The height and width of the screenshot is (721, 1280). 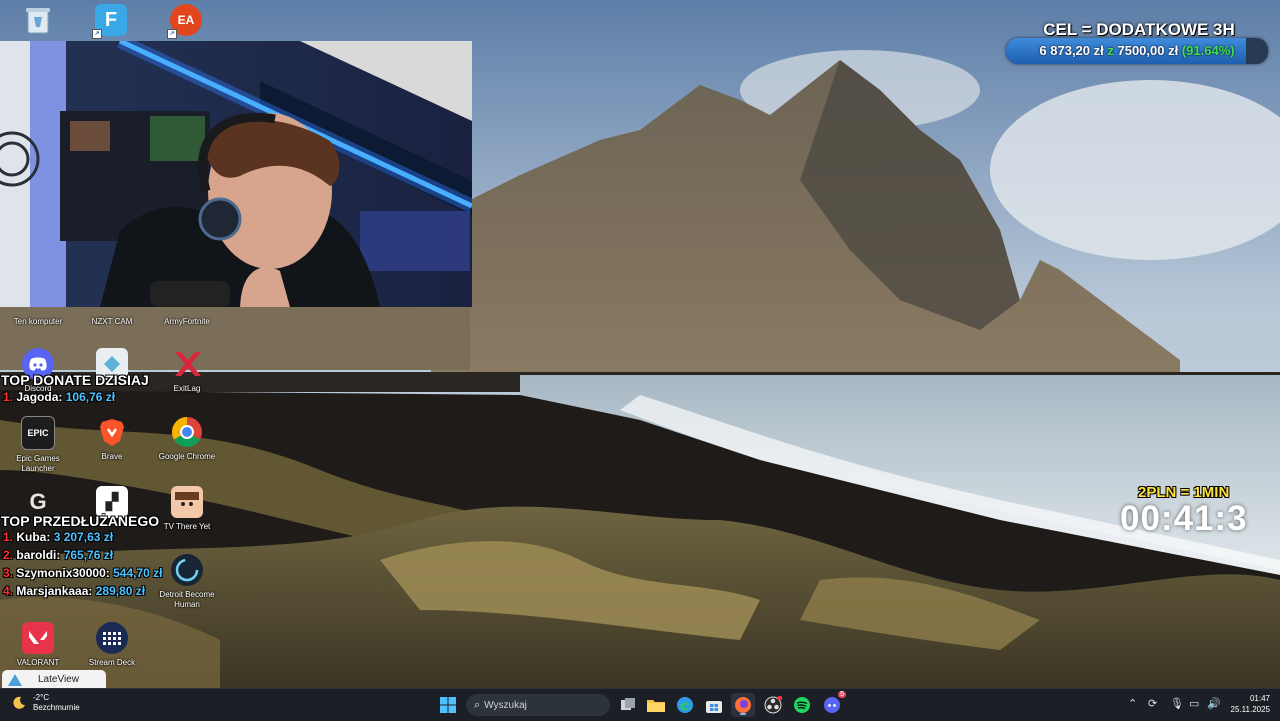 I want to click on weather-widget: -2°C Bezchmurnie, so click(x=46, y=703).